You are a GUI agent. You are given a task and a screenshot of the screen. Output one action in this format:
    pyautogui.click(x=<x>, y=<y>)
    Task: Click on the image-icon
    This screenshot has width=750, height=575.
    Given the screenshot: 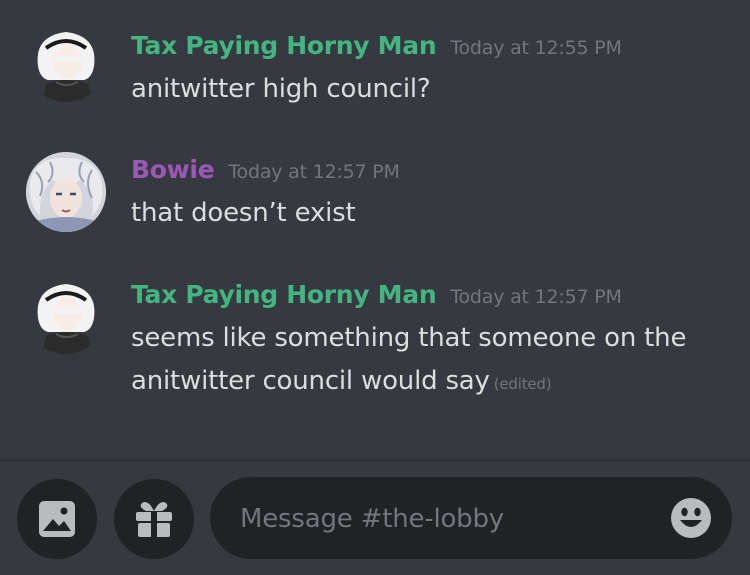 What is the action you would take?
    pyautogui.click(x=57, y=519)
    